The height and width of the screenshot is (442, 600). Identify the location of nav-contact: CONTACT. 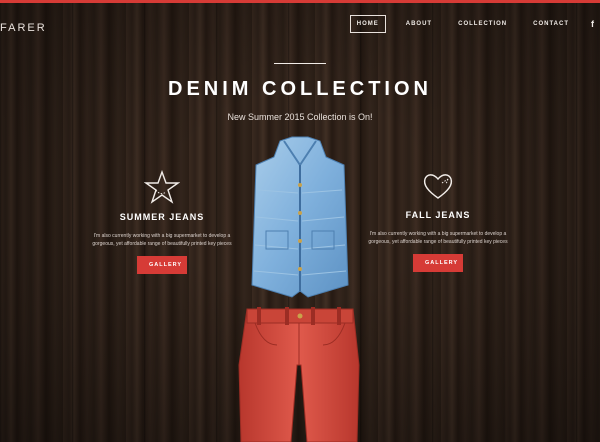
(551, 24).